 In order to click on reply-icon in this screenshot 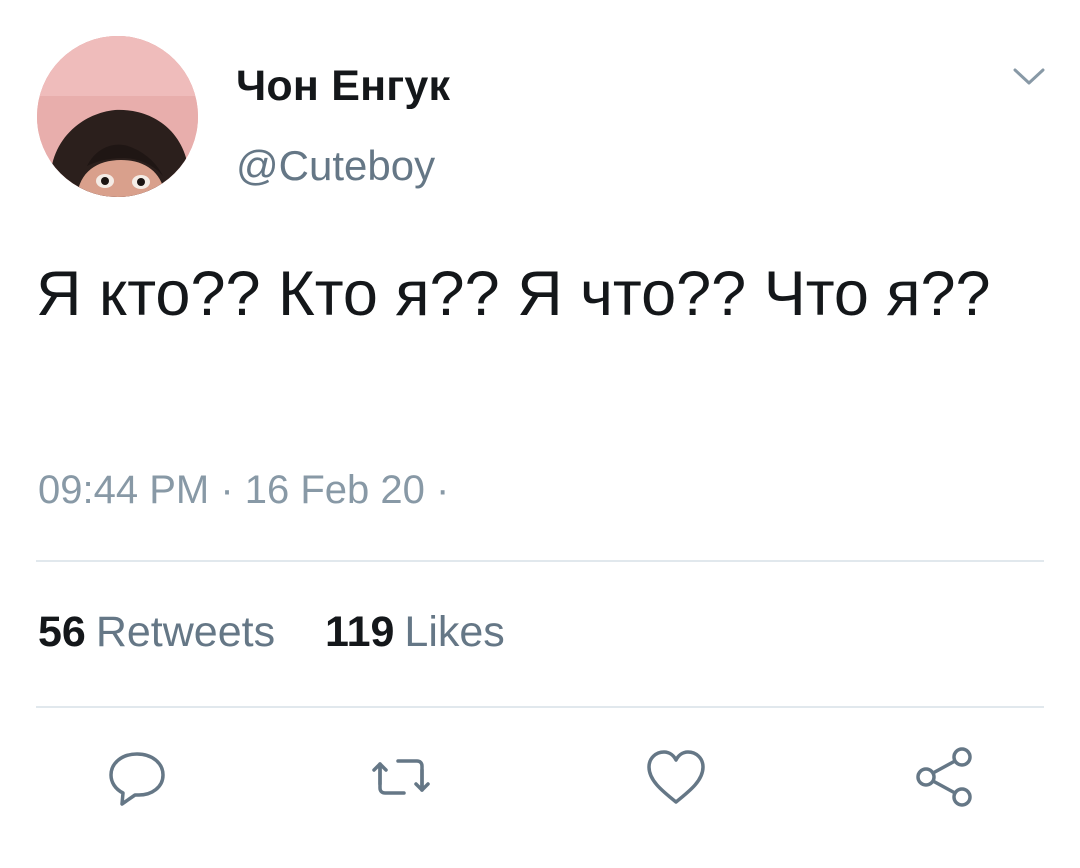, I will do `click(137, 779)`.